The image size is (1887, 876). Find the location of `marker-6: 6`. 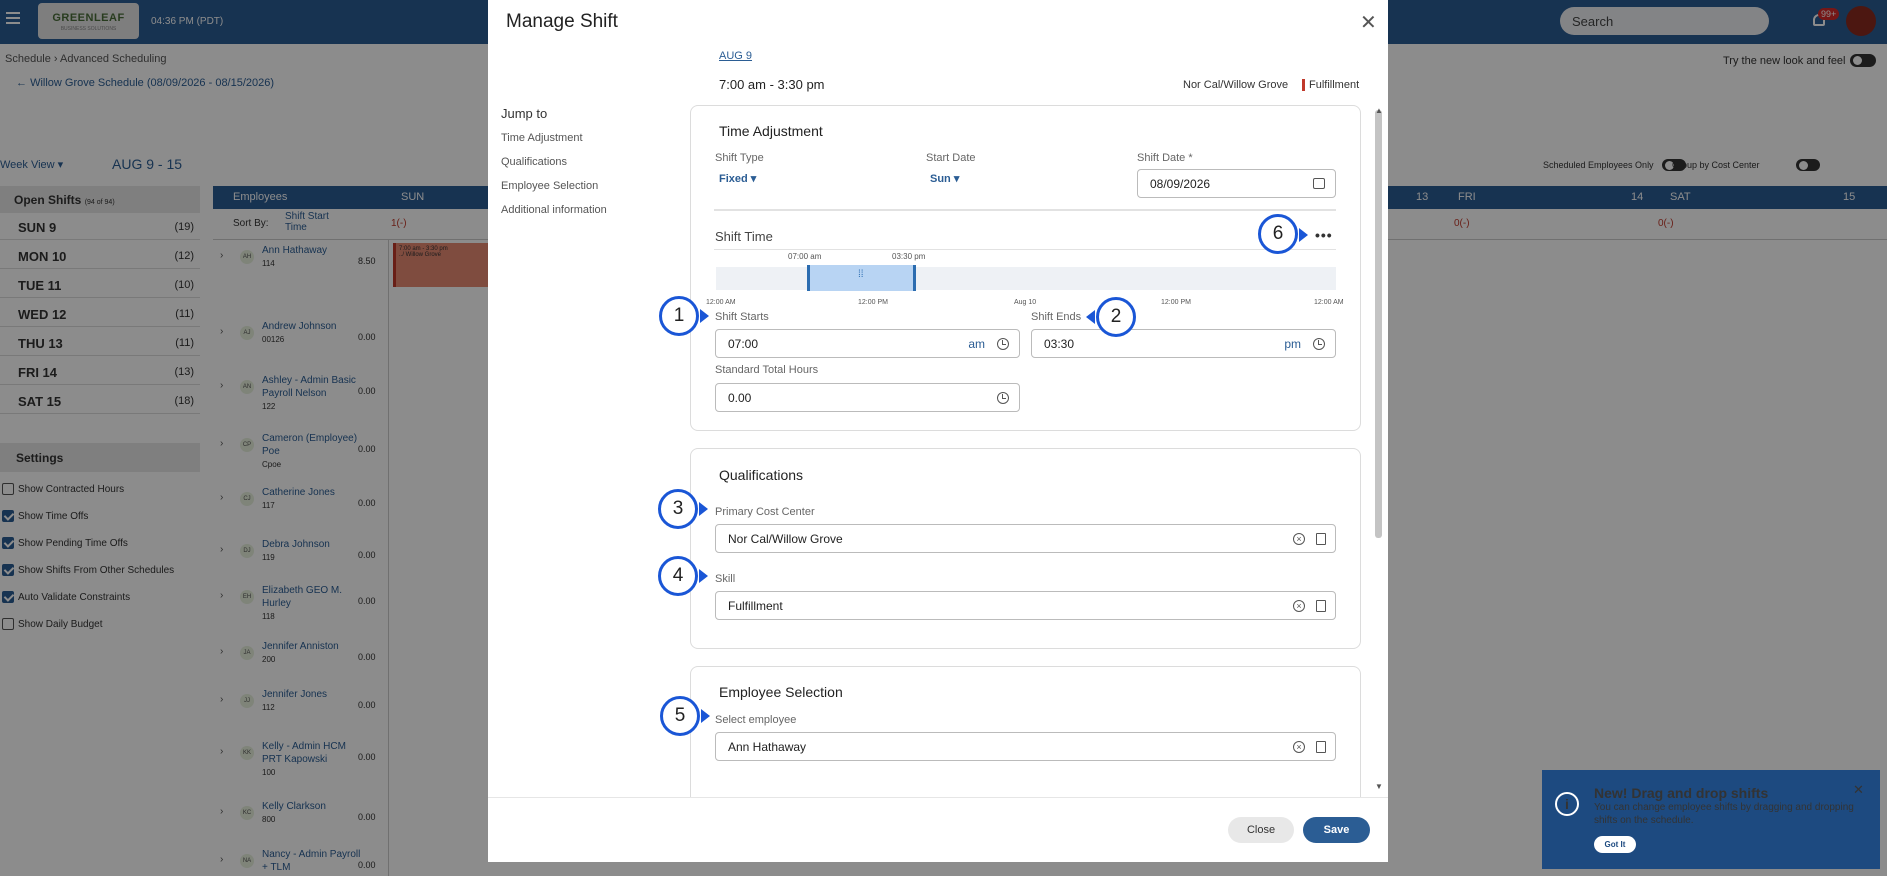

marker-6: 6 is located at coordinates (1278, 234).